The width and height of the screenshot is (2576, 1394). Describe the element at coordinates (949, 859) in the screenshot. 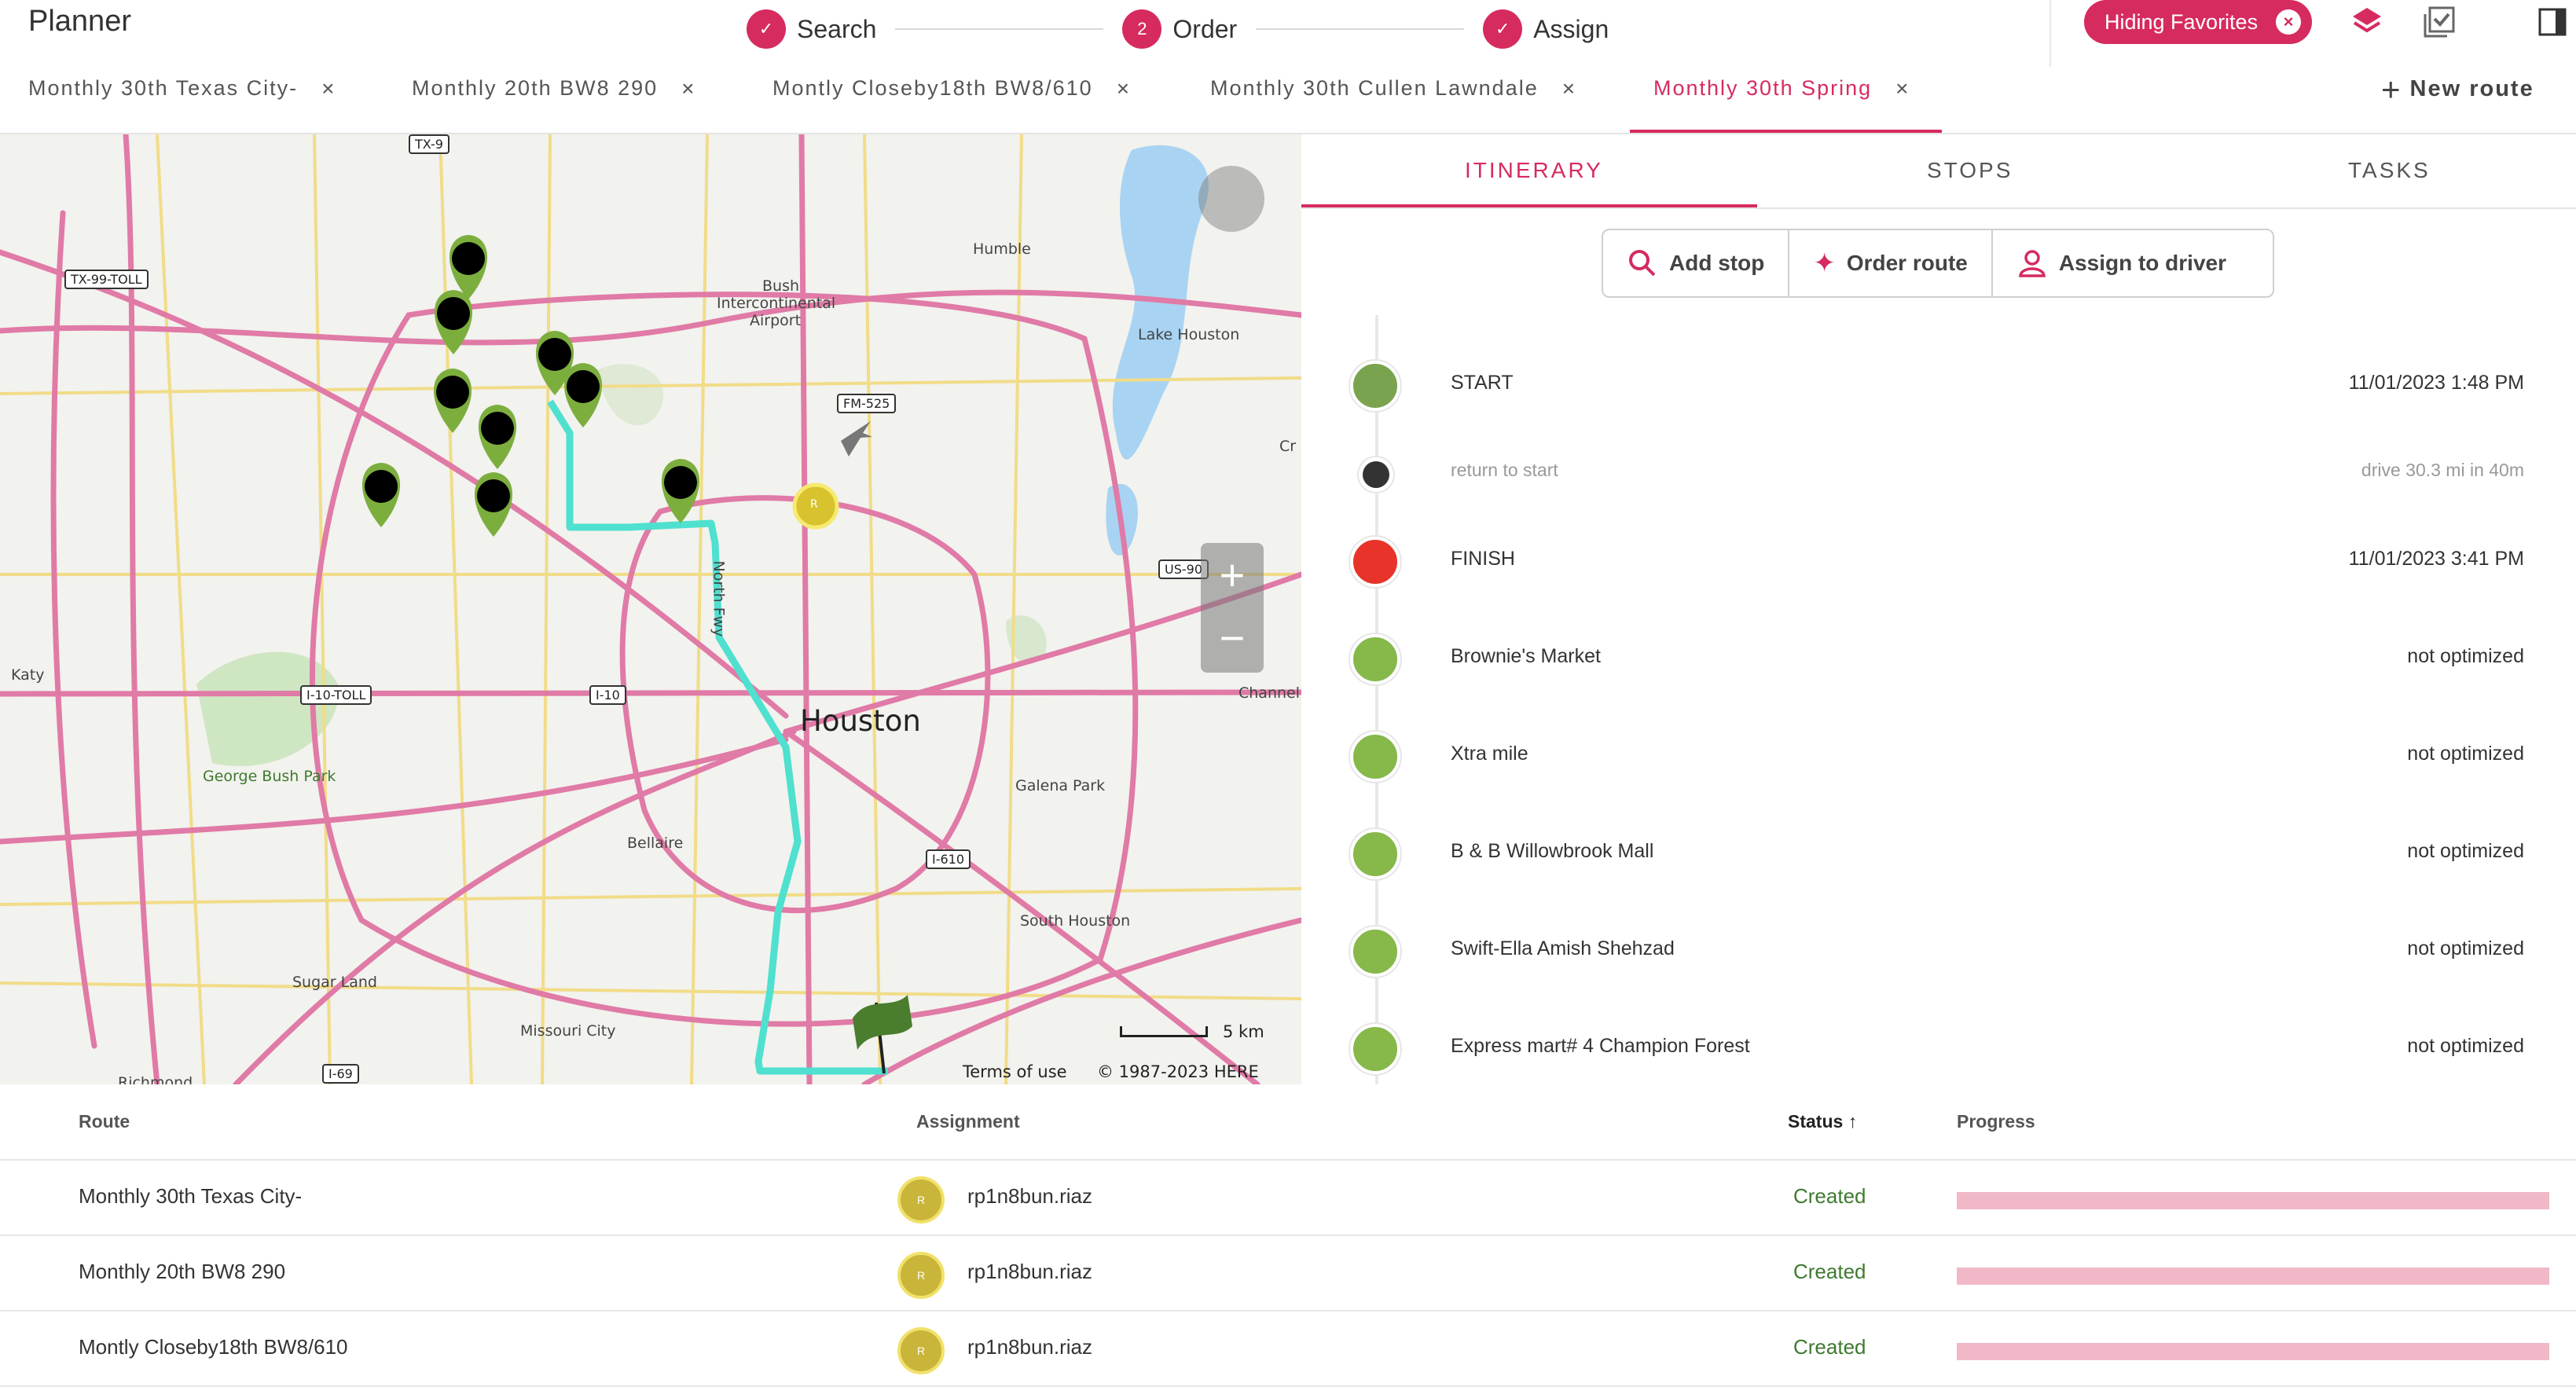

I see `road-shield: I-610` at that location.